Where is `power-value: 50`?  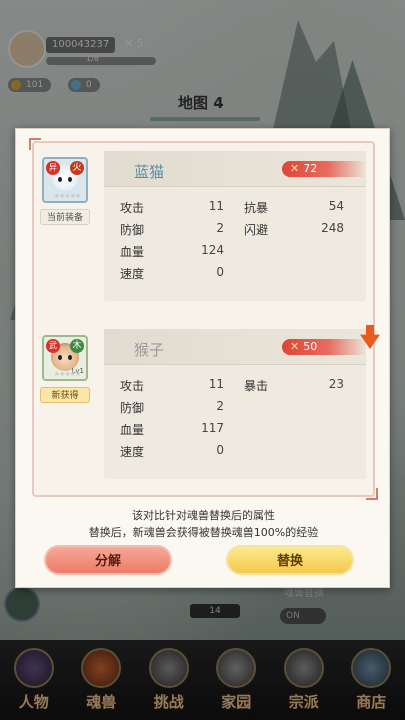 power-value: 50 is located at coordinates (310, 346).